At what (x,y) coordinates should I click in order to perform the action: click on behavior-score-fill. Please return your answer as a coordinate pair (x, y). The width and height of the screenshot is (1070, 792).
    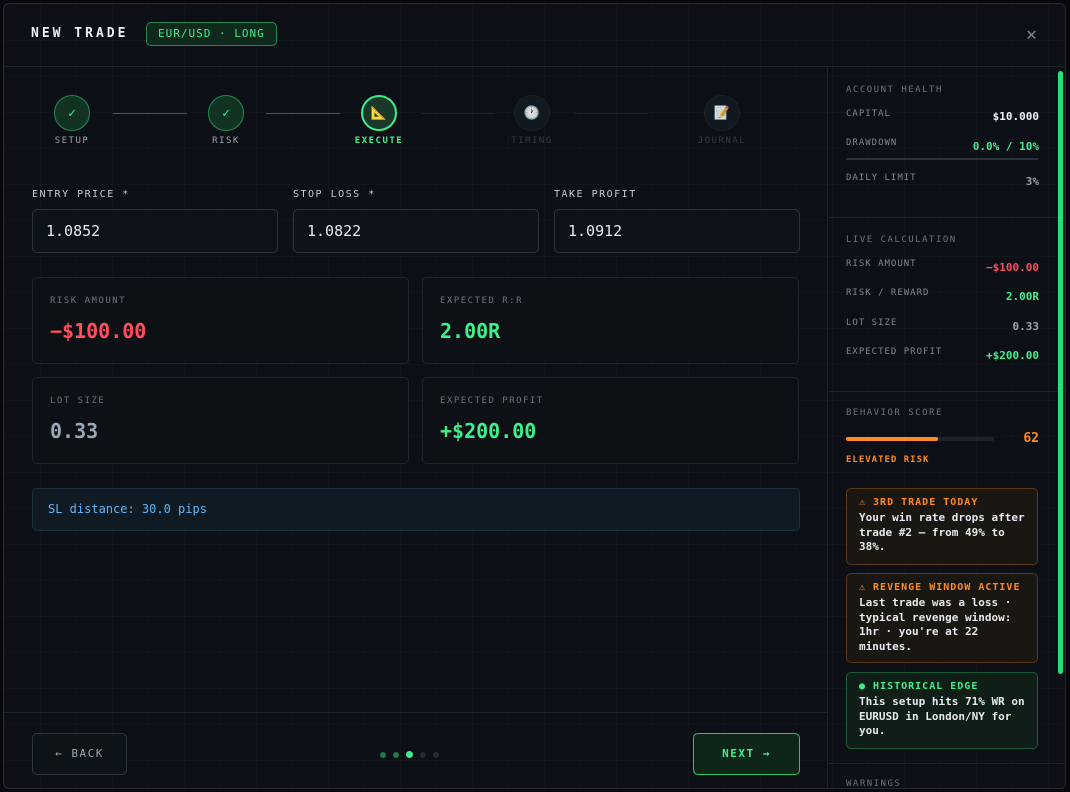
    Looking at the image, I should click on (892, 439).